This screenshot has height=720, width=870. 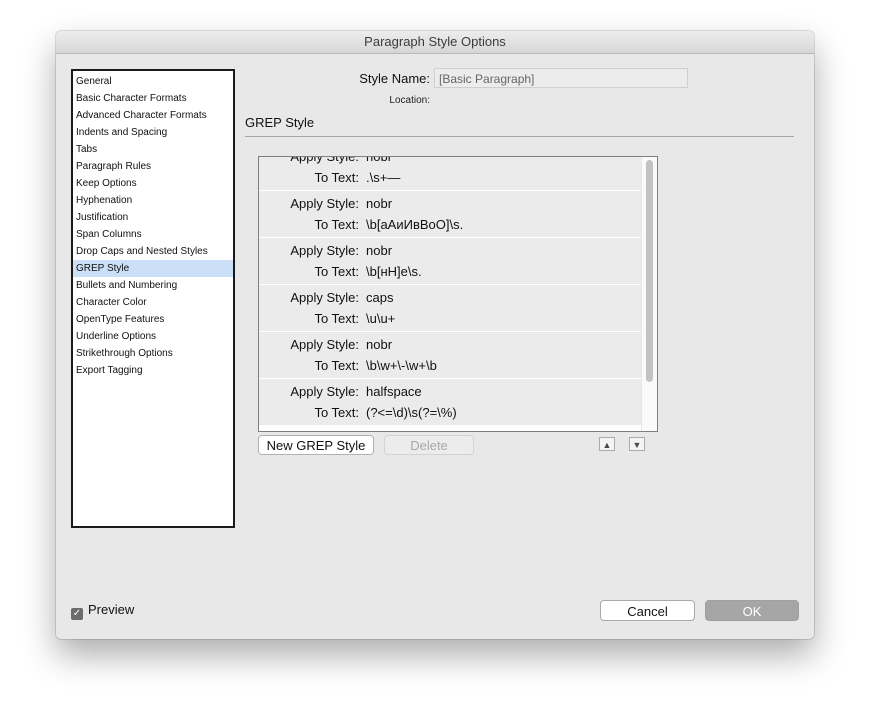 What do you see at coordinates (77, 614) in the screenshot?
I see `checkbox-checked-icon: ✓` at bounding box center [77, 614].